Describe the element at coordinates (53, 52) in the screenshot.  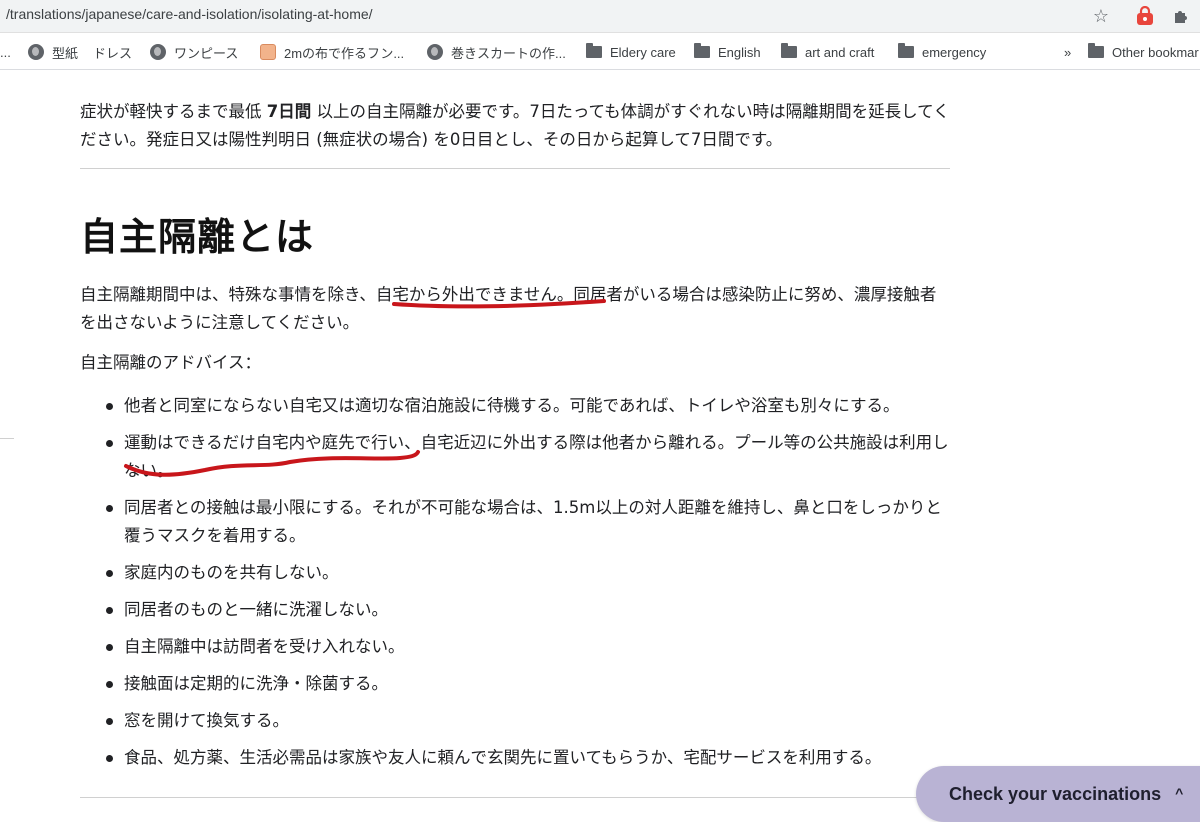
I see `bookmark-item: 型紙` at that location.